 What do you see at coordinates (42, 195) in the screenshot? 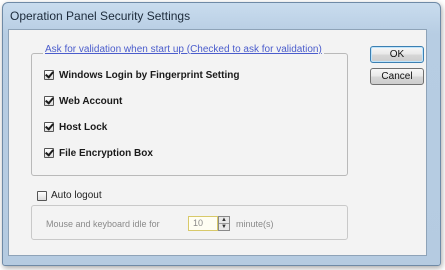
I see `auto-logout-checkbox` at bounding box center [42, 195].